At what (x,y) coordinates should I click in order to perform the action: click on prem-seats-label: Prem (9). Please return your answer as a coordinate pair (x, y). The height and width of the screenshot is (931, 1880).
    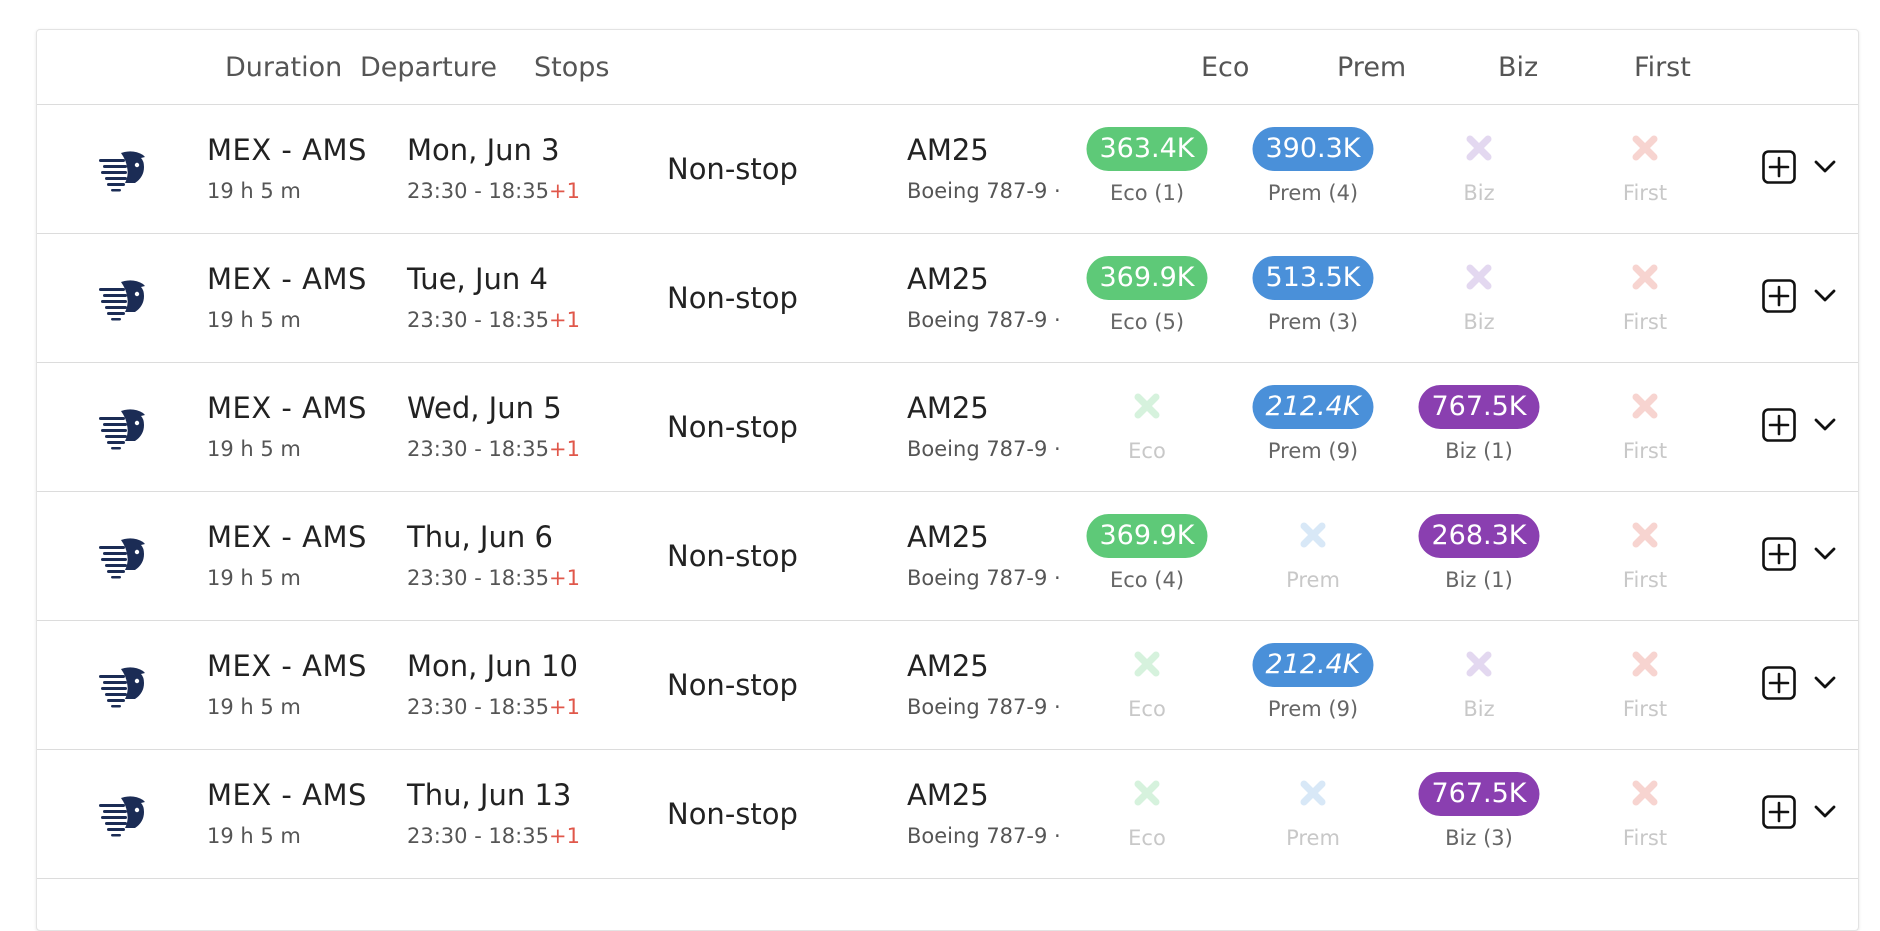
    Looking at the image, I should click on (1313, 709).